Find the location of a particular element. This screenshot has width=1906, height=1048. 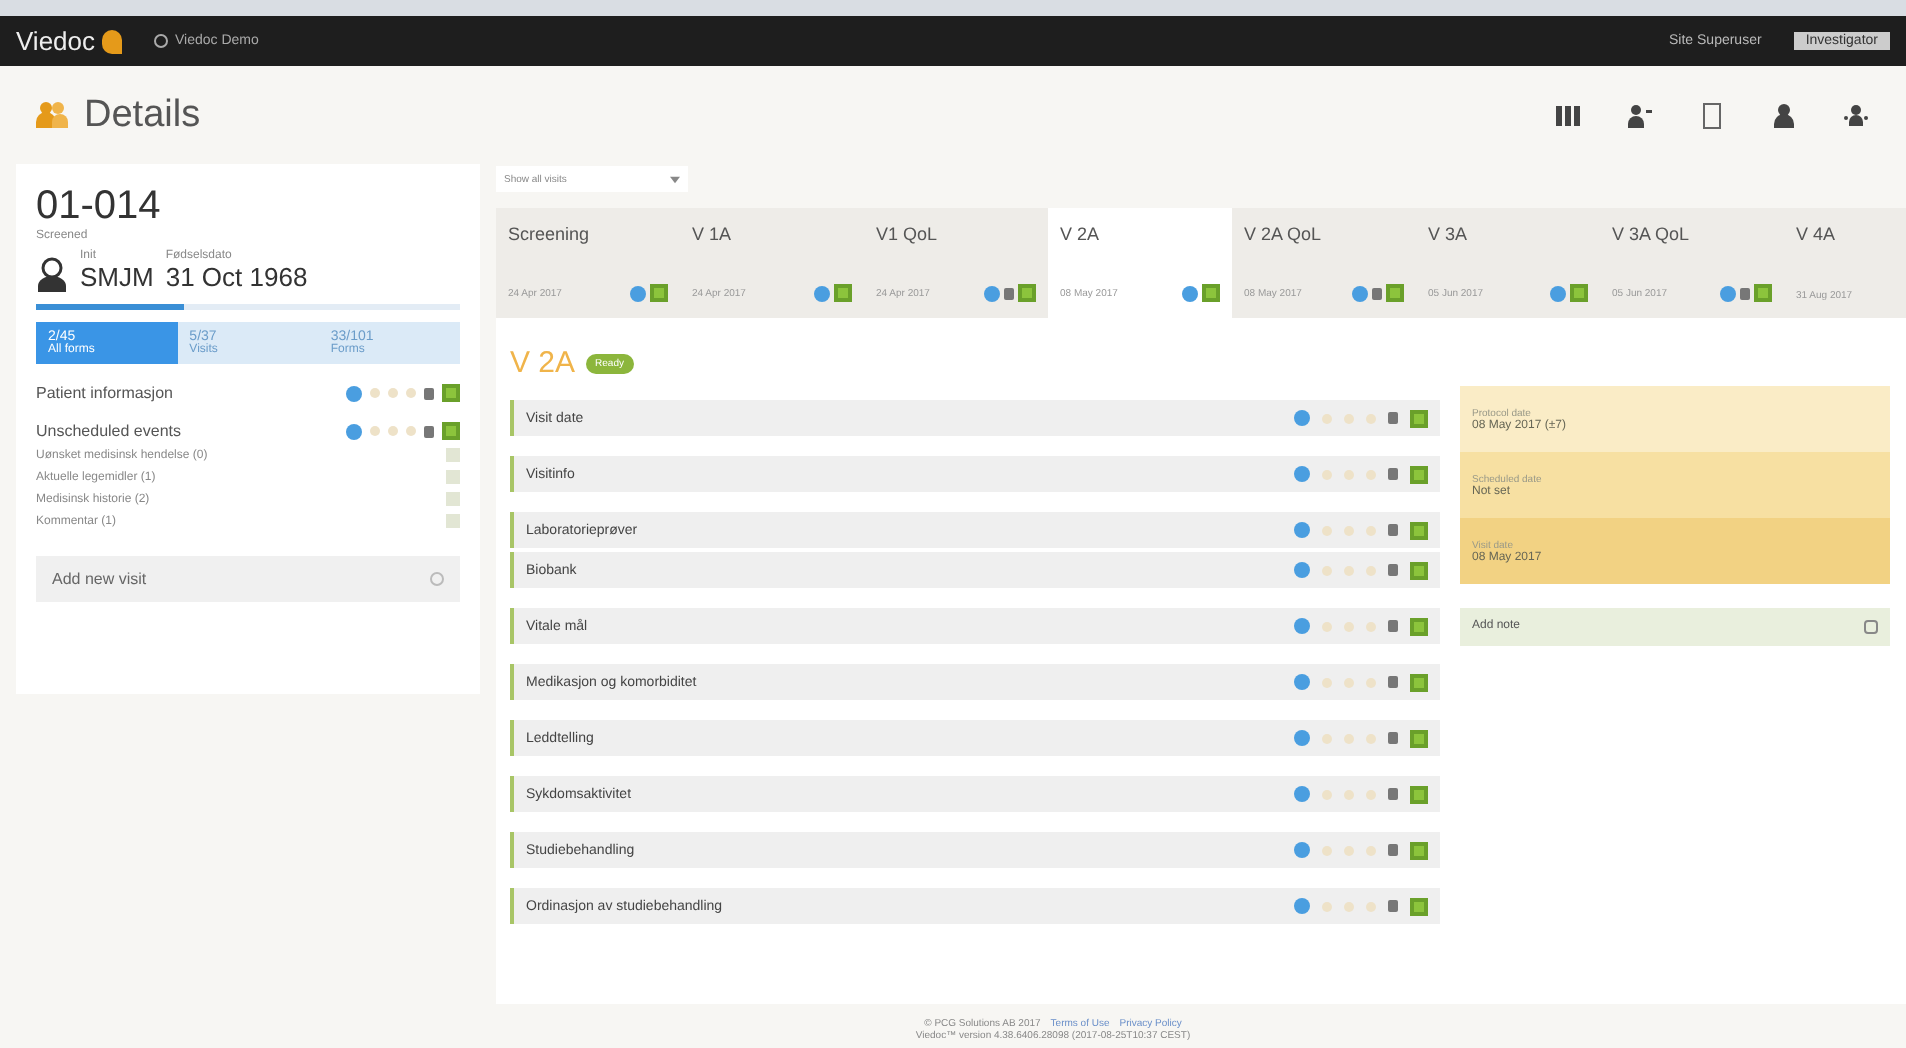

visit-name: Screening is located at coordinates (550, 234).